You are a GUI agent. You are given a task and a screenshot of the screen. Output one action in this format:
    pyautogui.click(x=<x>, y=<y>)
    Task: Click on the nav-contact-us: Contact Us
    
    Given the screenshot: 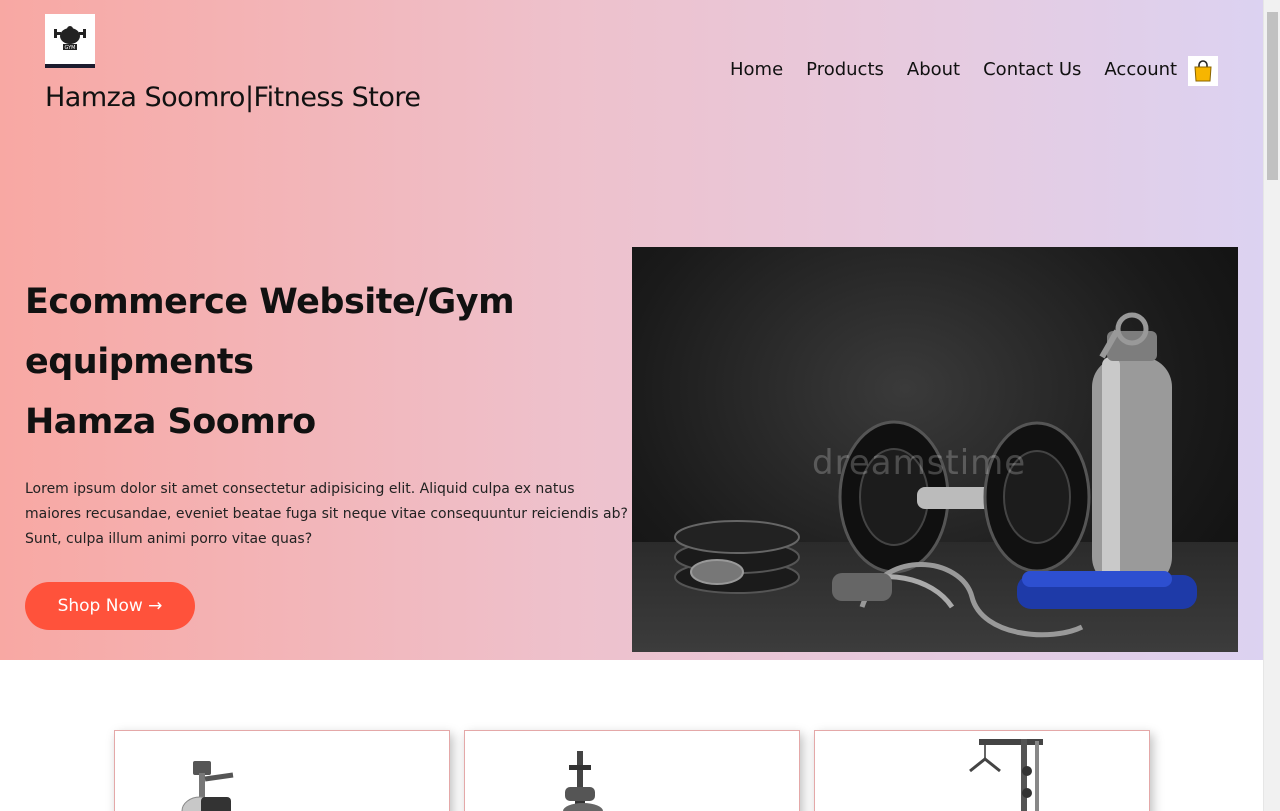 What is the action you would take?
    pyautogui.click(x=1032, y=70)
    